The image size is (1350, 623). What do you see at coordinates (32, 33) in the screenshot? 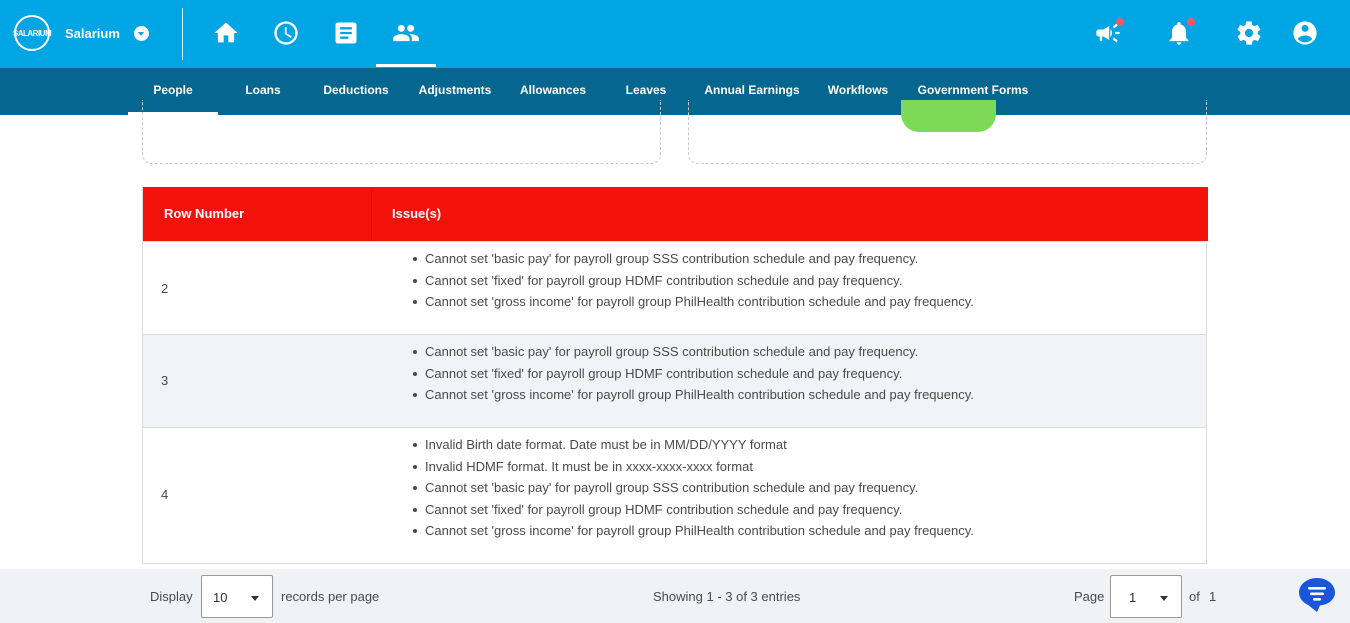
I see `salarium-logo: SALARIUM` at bounding box center [32, 33].